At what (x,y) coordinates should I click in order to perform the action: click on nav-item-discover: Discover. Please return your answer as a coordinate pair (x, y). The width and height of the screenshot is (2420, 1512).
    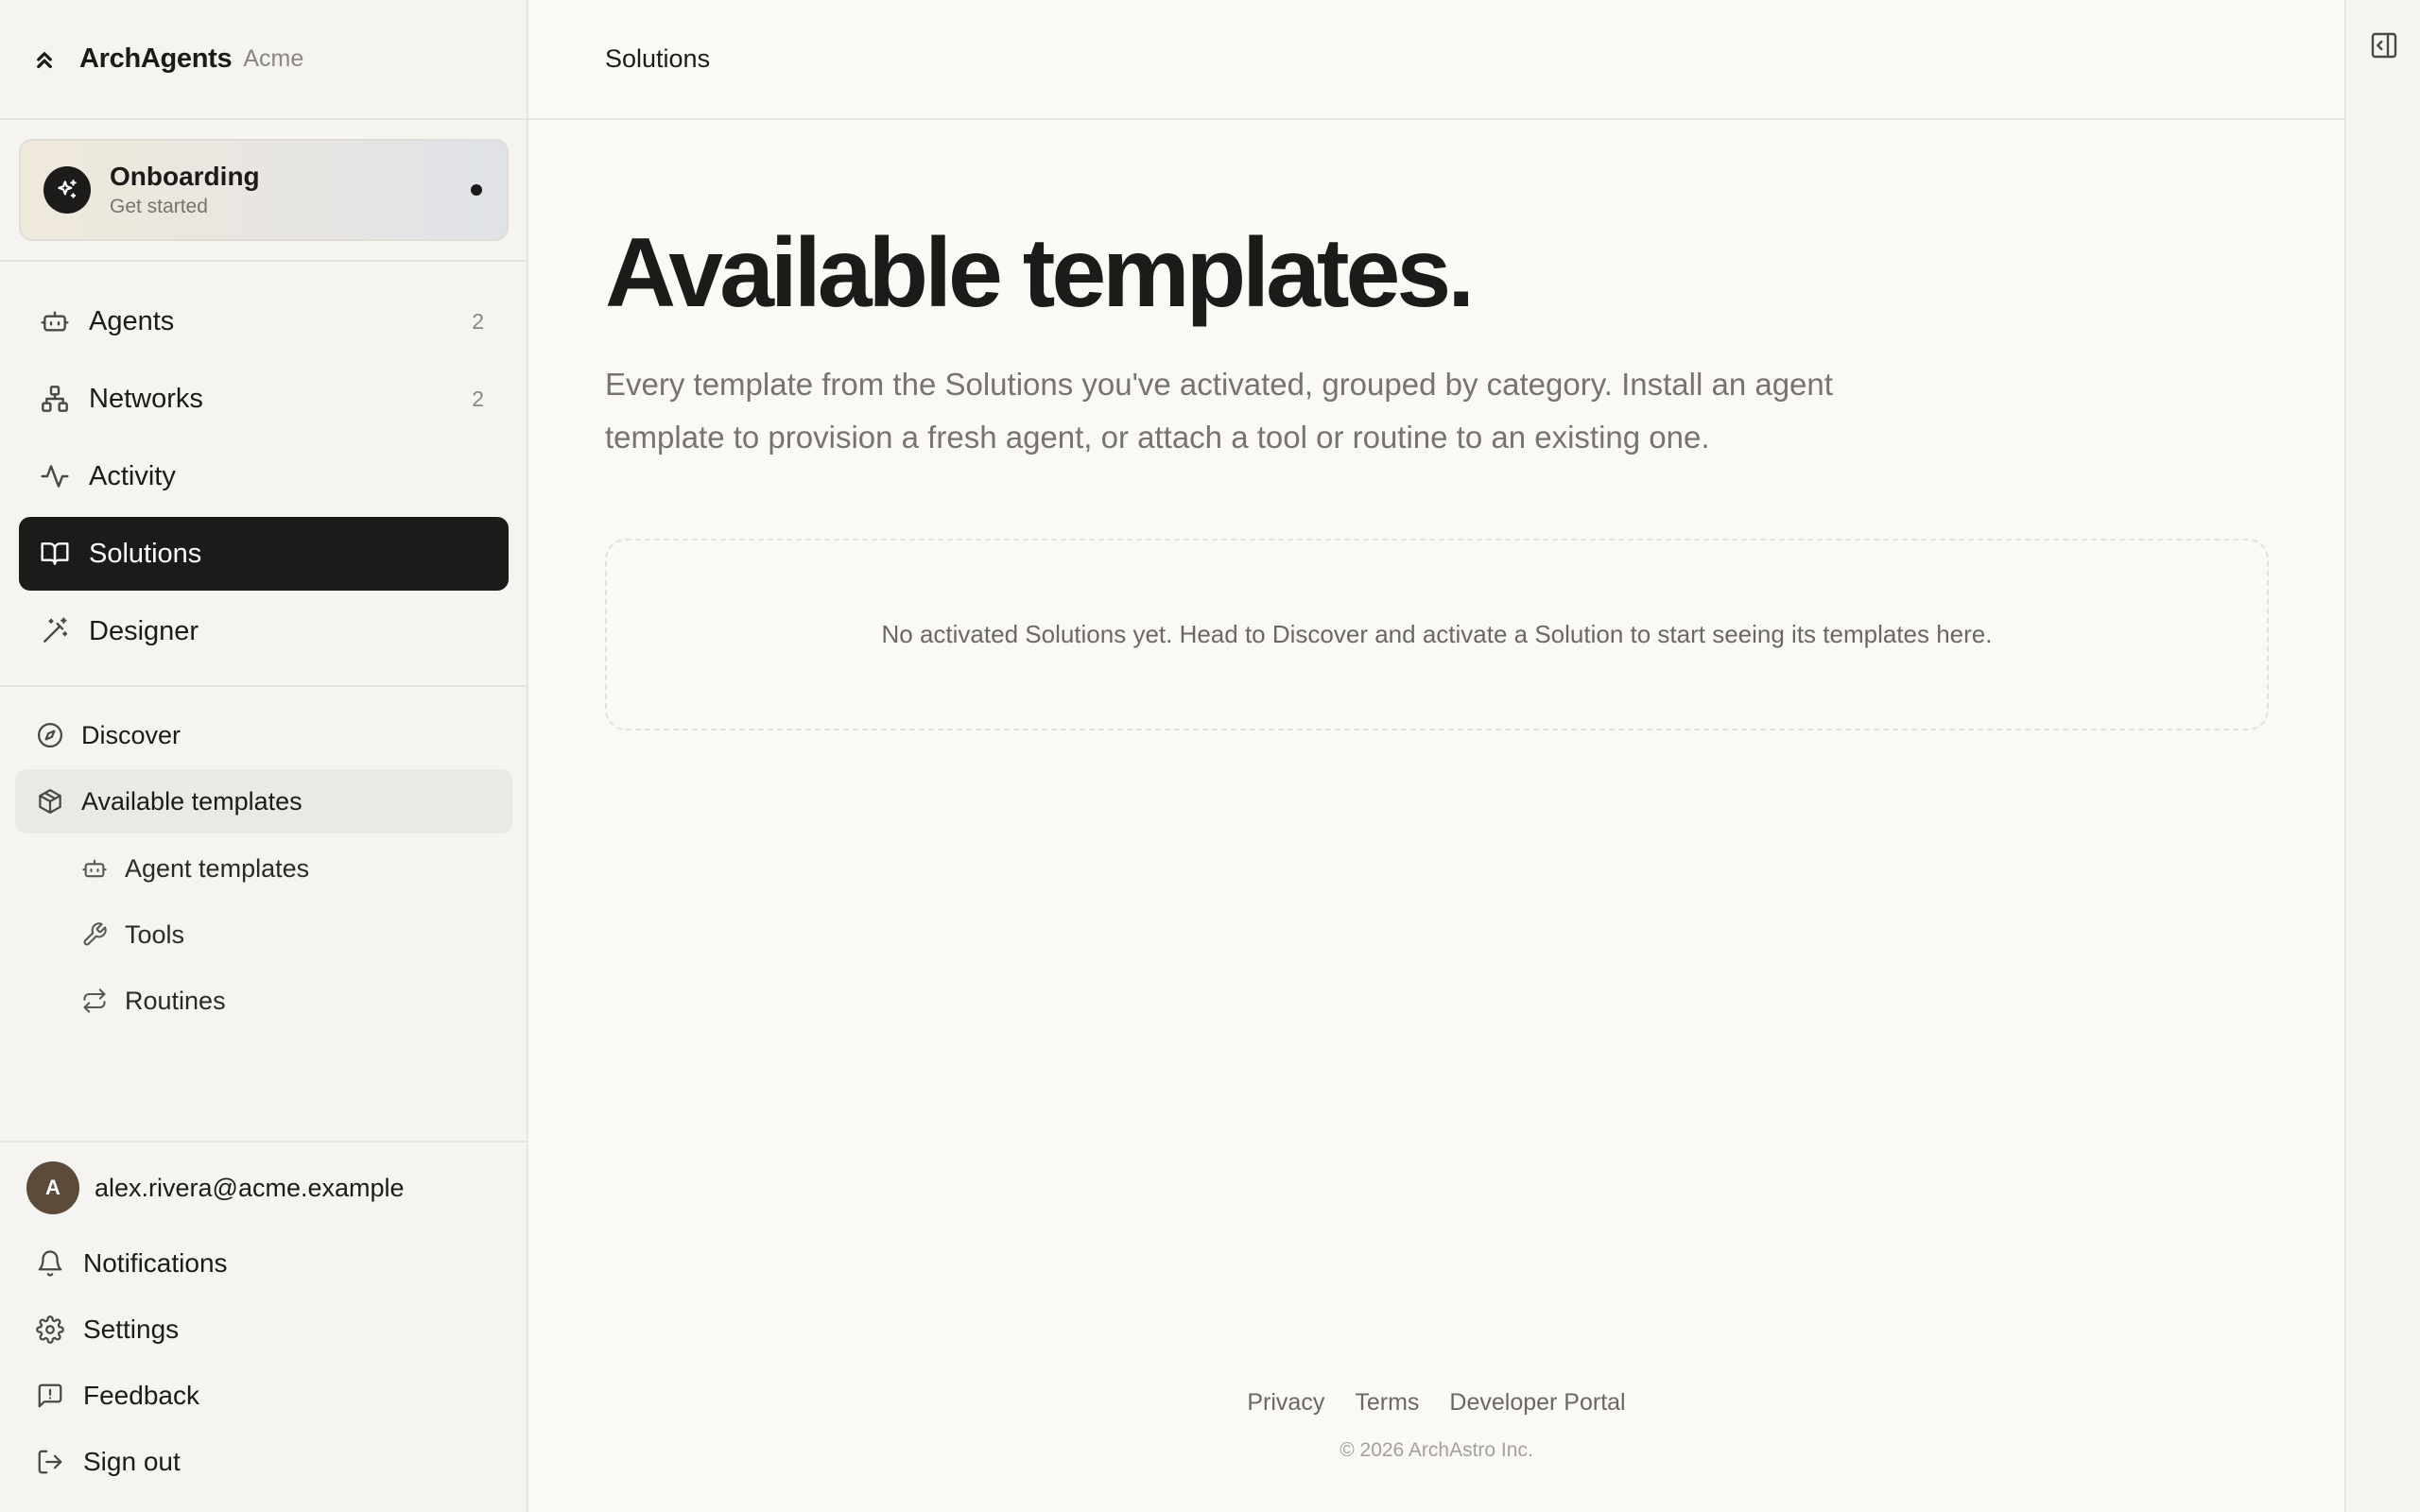
    Looking at the image, I should click on (263, 735).